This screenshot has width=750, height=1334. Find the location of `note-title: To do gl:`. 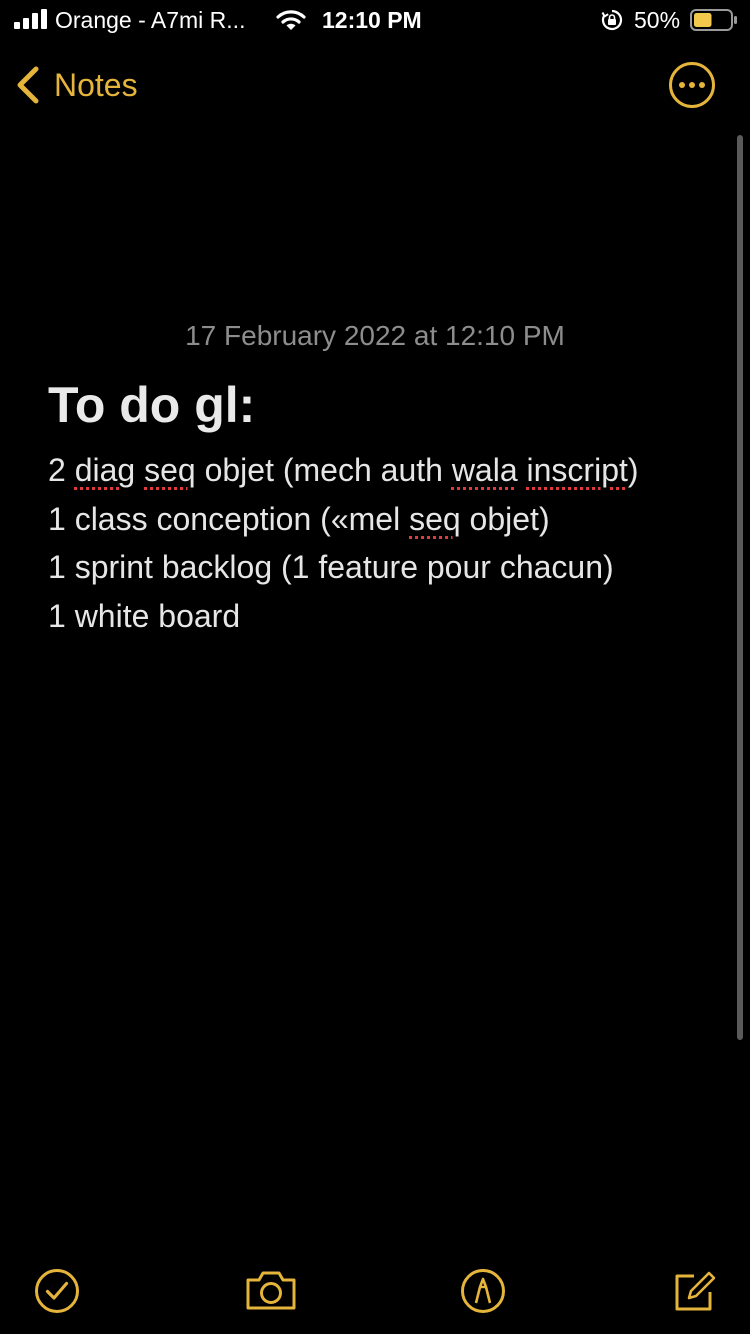

note-title: To do gl: is located at coordinates (151, 405).